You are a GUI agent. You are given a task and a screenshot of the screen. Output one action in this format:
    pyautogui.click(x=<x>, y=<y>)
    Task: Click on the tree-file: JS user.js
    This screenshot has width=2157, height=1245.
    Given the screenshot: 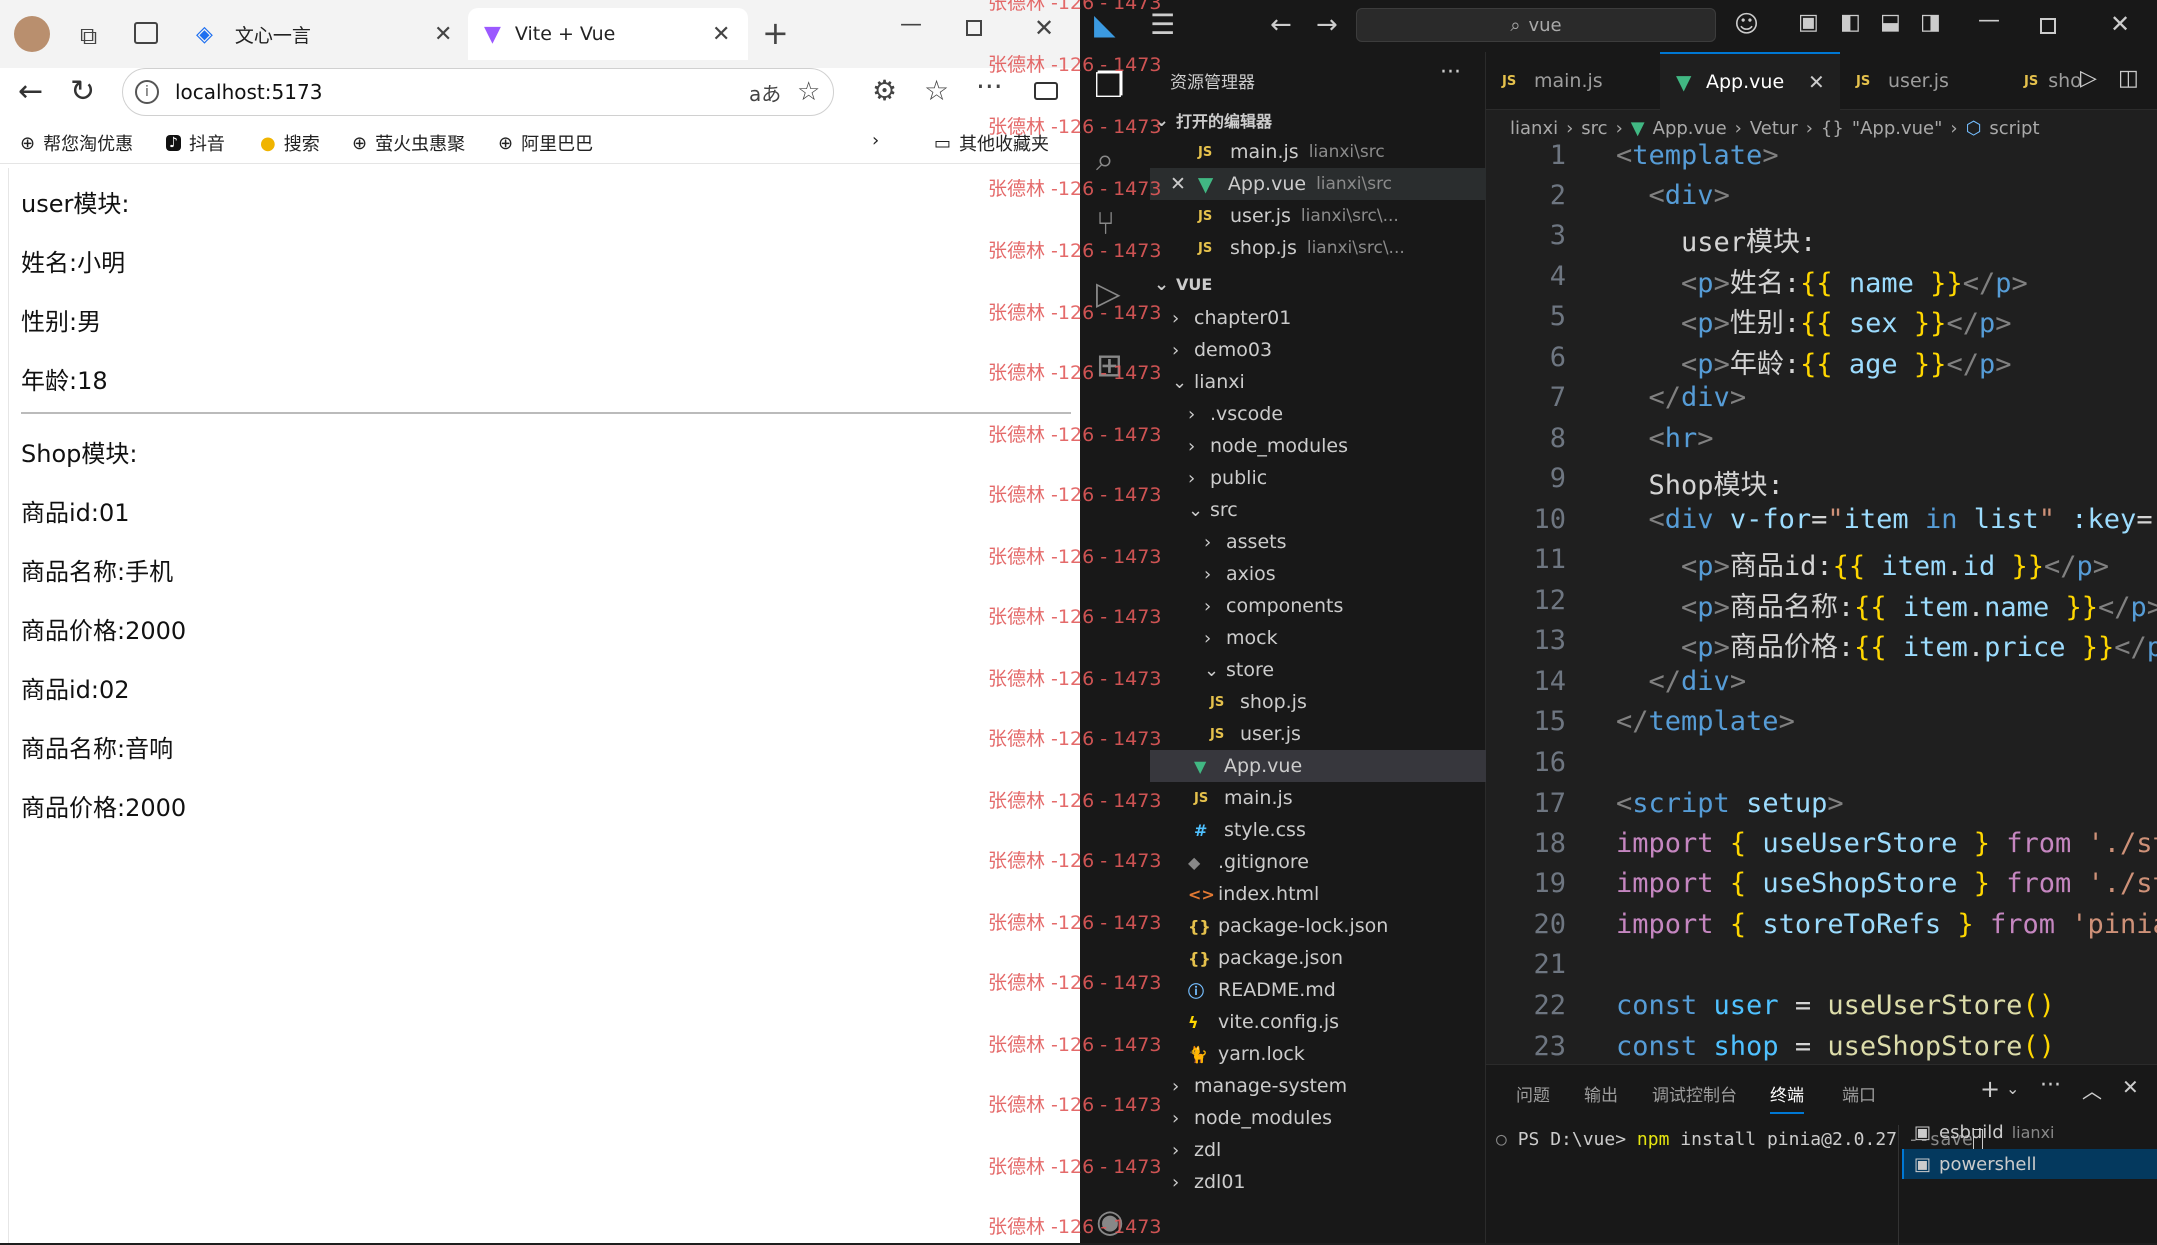 What is the action you would take?
    pyautogui.click(x=1318, y=734)
    